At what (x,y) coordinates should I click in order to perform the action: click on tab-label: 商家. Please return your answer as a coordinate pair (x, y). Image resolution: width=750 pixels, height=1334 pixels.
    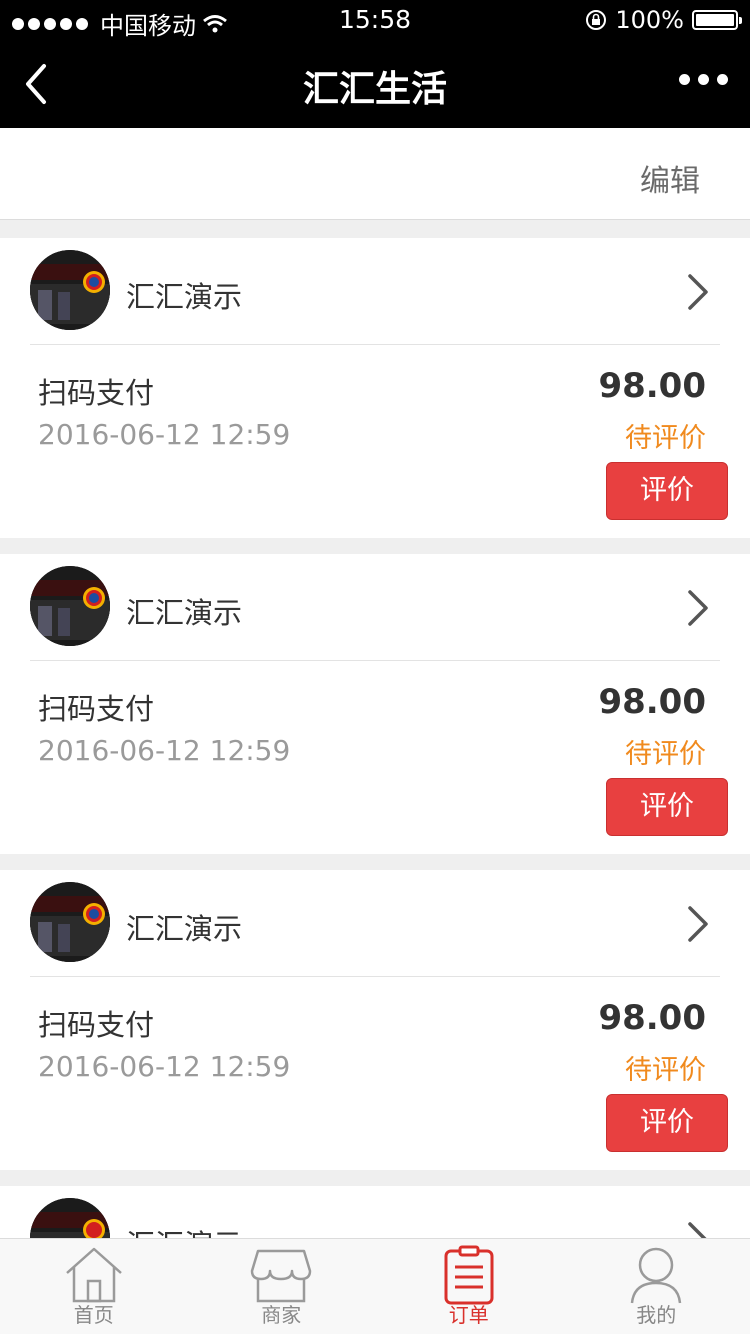
    Looking at the image, I should click on (281, 1315).